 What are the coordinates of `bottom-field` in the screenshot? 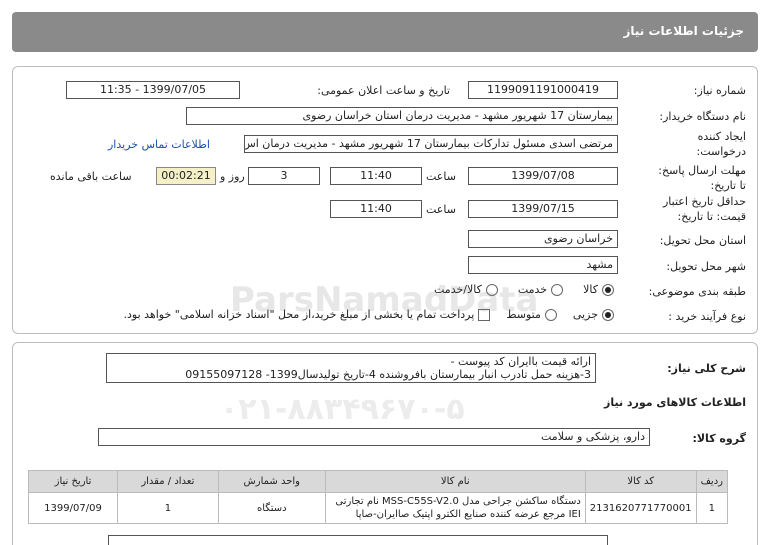 It's located at (358, 540).